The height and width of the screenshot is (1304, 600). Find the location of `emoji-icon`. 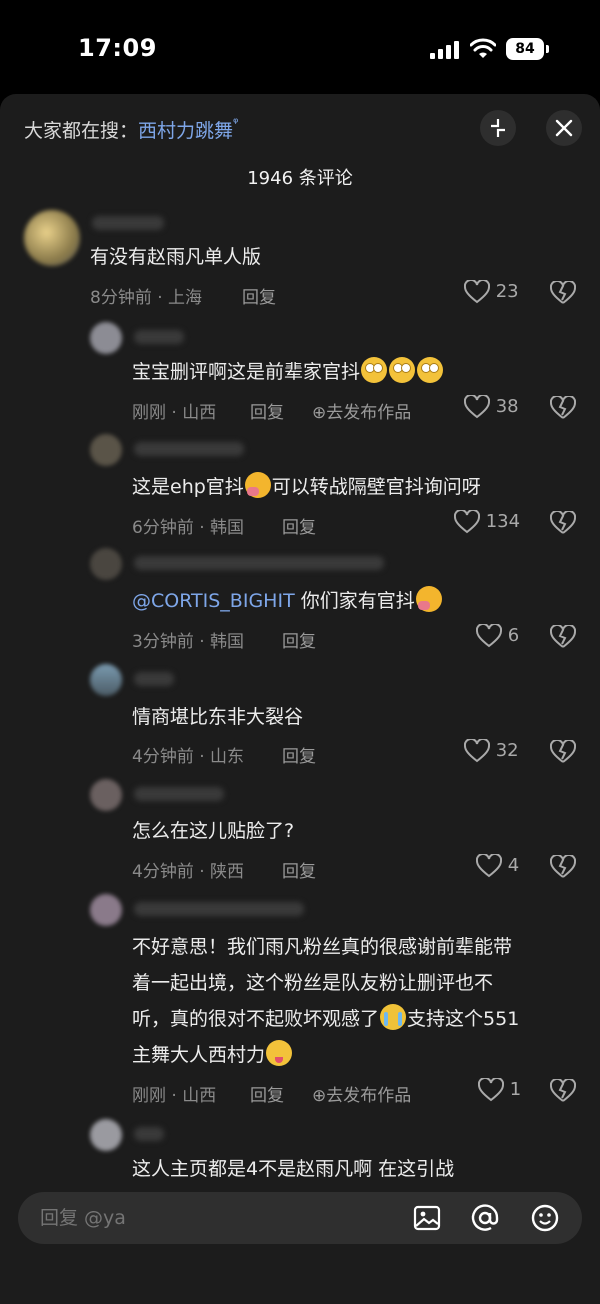

emoji-icon is located at coordinates (545, 1218).